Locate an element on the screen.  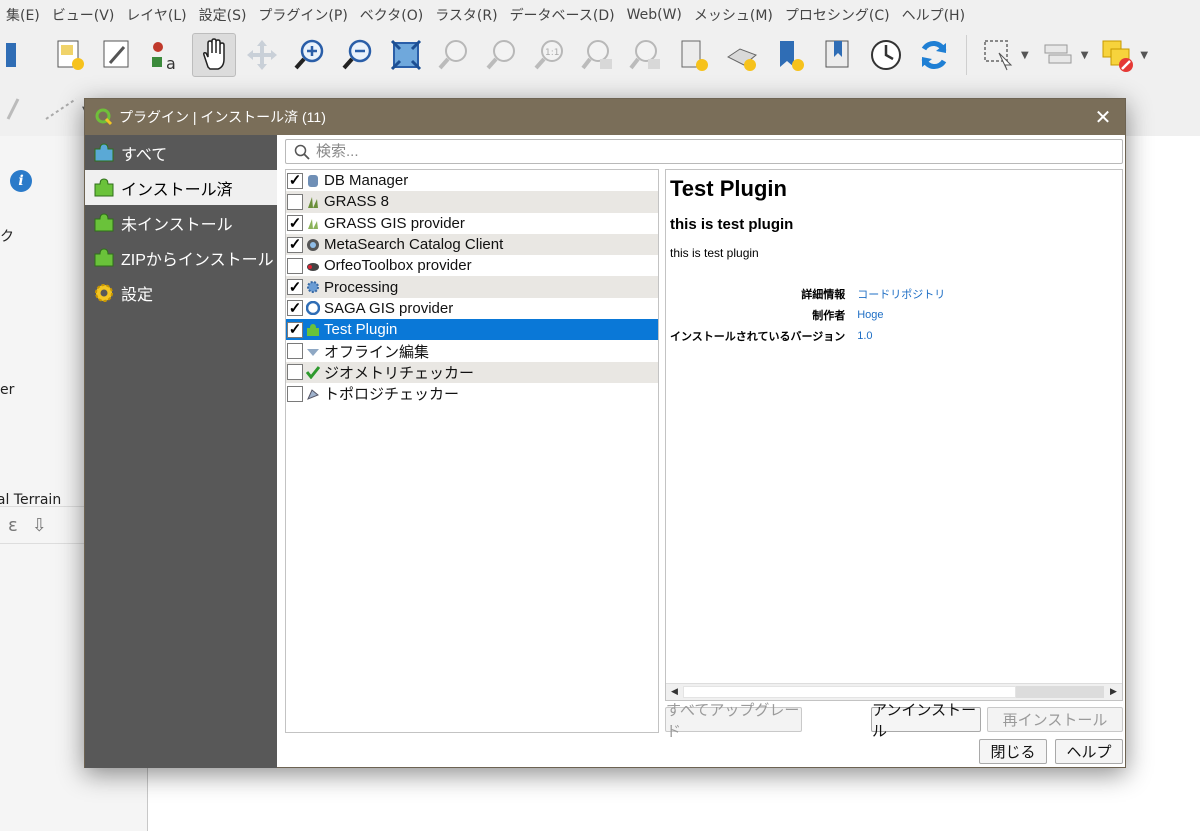
new-bookmark-icon is located at coordinates (790, 55).